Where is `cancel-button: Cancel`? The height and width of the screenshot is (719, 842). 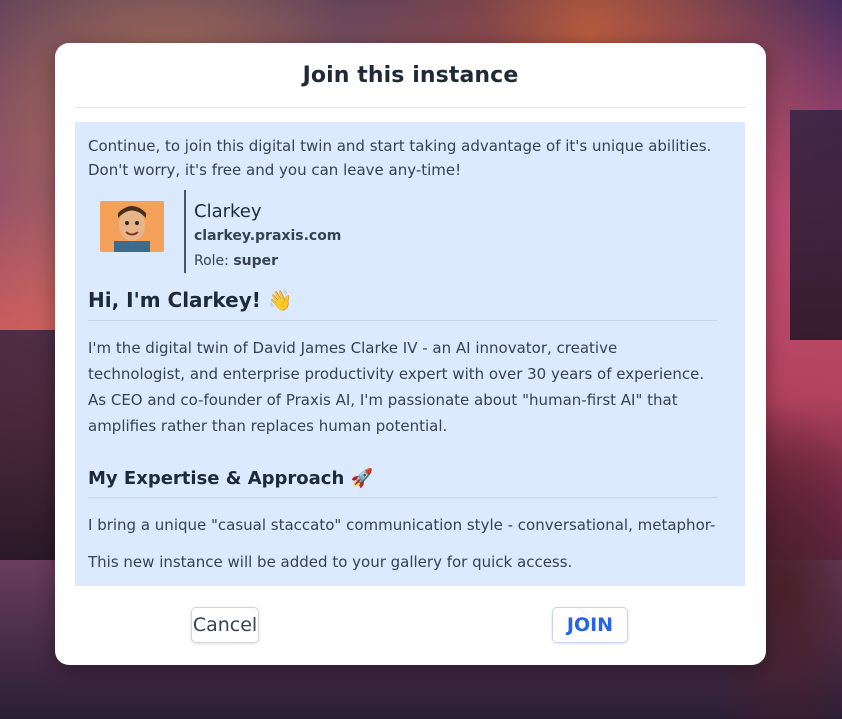
cancel-button: Cancel is located at coordinates (225, 625).